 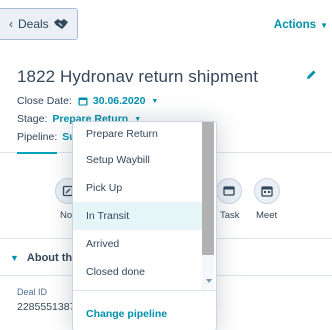 I want to click on actions-label: Actions, so click(x=295, y=25).